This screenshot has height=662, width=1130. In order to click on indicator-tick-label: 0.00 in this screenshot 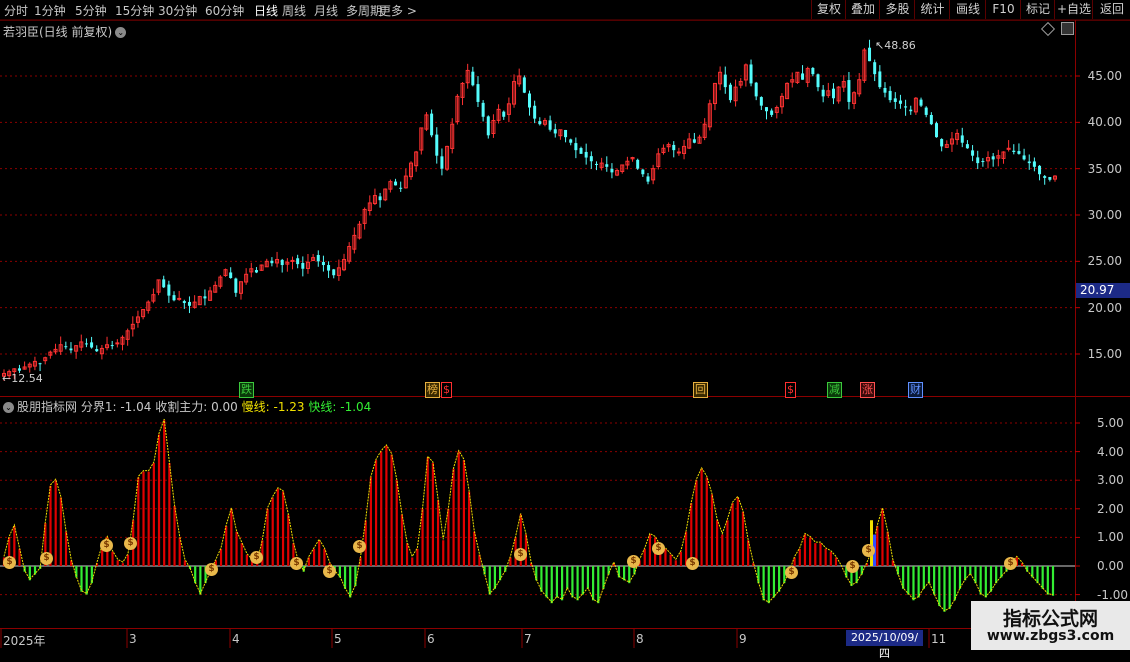, I will do `click(1110, 566)`.